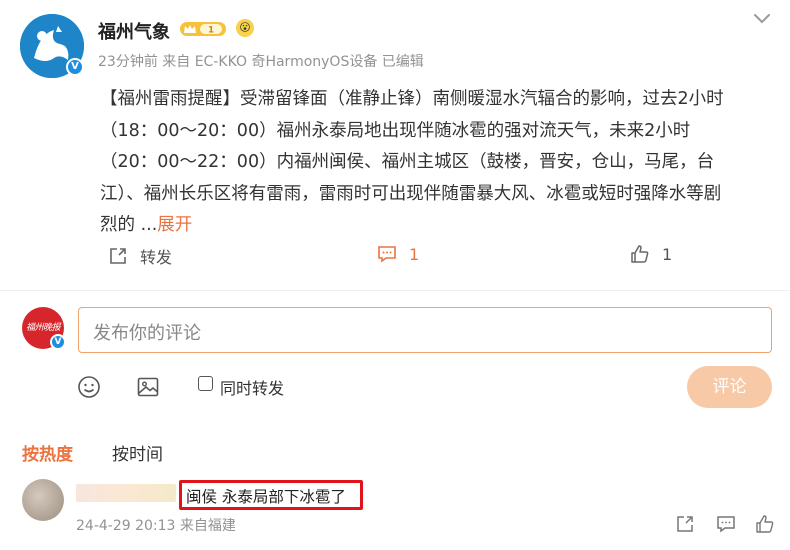 The width and height of the screenshot is (790, 550). Describe the element at coordinates (261, 62) in the screenshot. I see `post-meta: 23分钟前 来自 EC-KKO 奇HarmonyOS设备 已编辑` at that location.